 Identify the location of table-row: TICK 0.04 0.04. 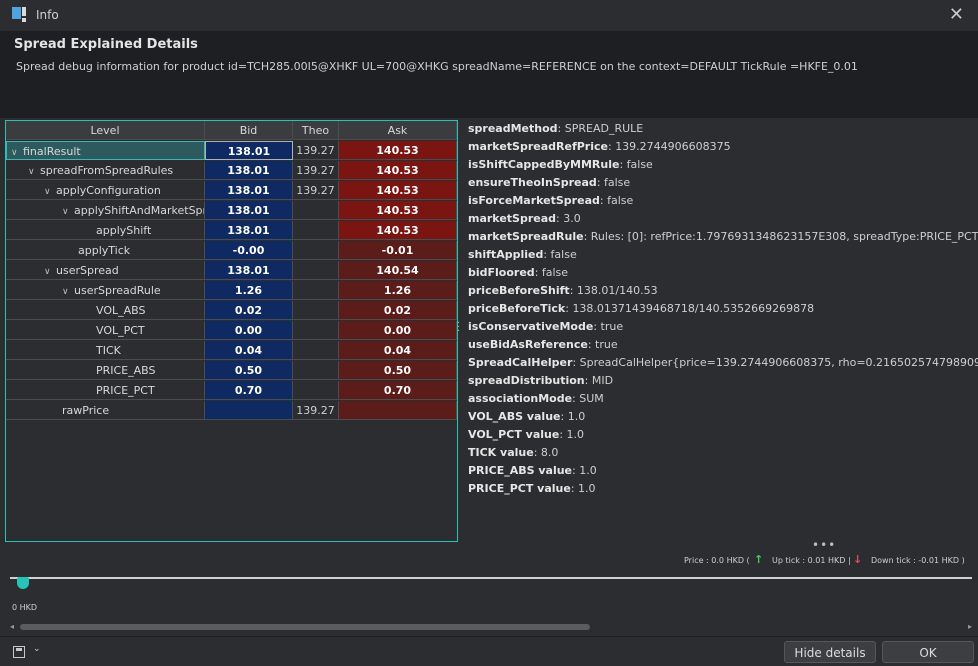
(231, 351).